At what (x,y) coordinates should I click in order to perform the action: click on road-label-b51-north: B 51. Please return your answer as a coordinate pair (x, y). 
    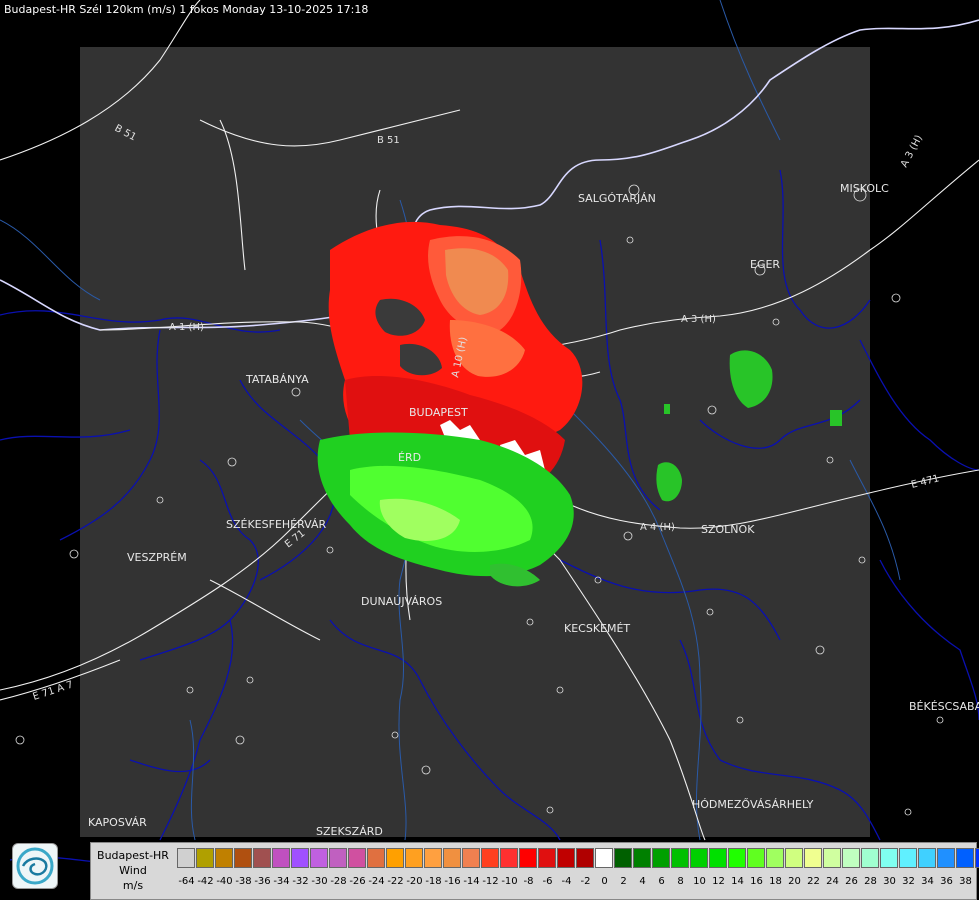
    Looking at the image, I should click on (388, 140).